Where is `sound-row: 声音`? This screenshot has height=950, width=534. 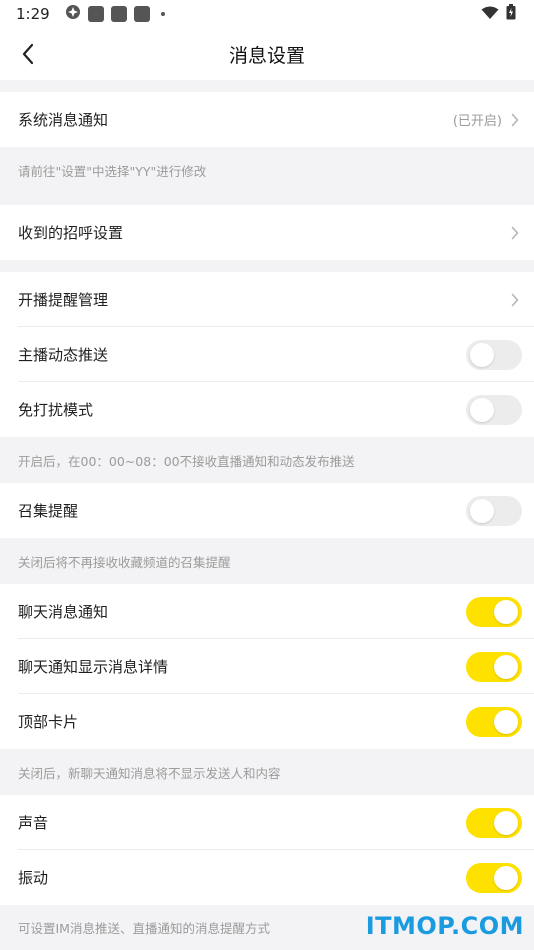
sound-row: 声音 is located at coordinates (267, 822).